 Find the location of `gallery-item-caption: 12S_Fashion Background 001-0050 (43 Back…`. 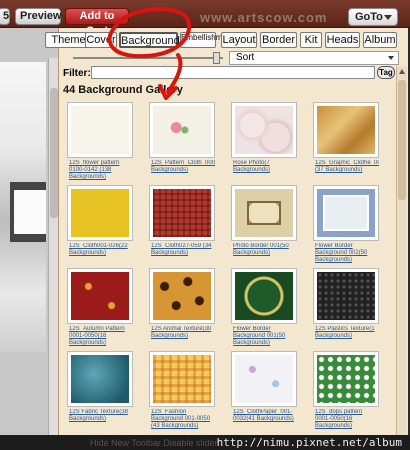

gallery-item-caption: 12S_Fashion Background 001-0050 (43 Back… is located at coordinates (183, 419).